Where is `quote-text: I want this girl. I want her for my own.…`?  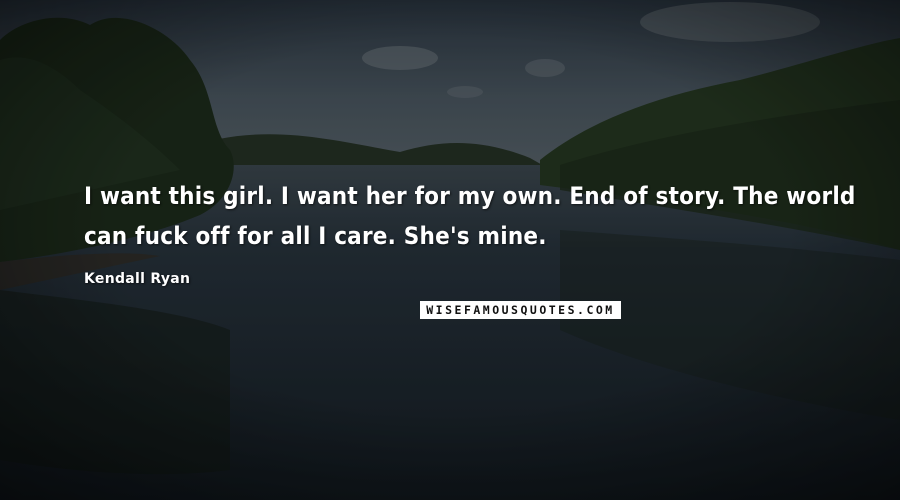 quote-text: I want this girl. I want her for my own.… is located at coordinates (470, 216).